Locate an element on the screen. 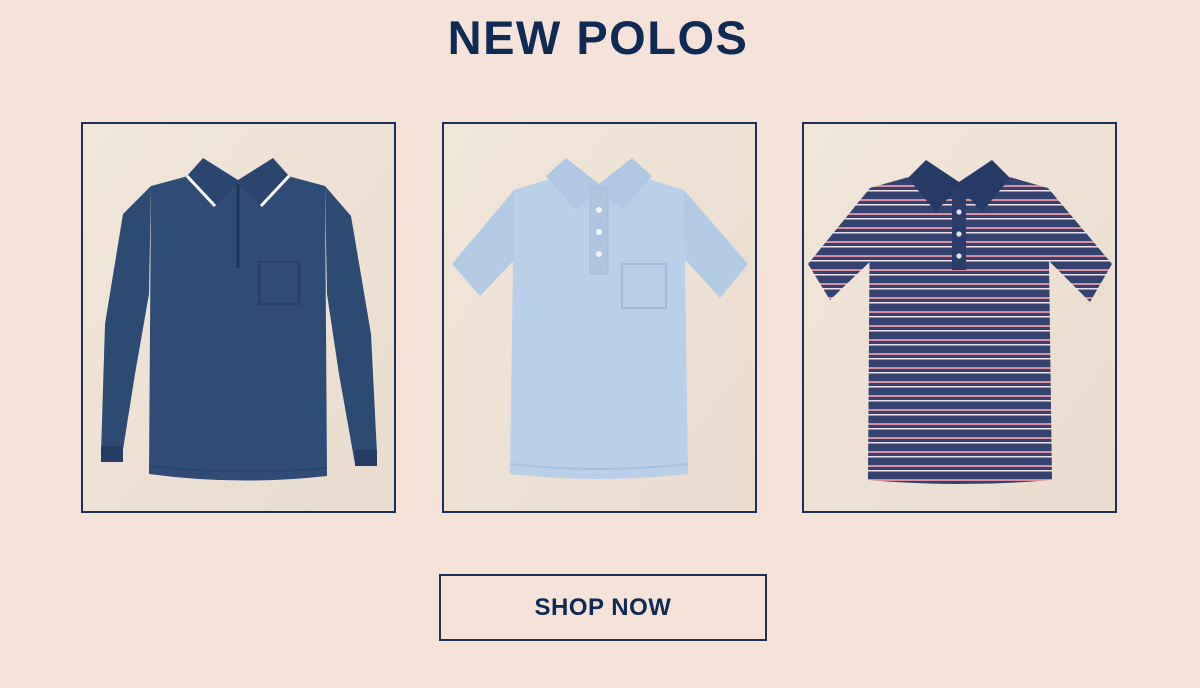  page-title: NEW POLOS is located at coordinates (598, 37).